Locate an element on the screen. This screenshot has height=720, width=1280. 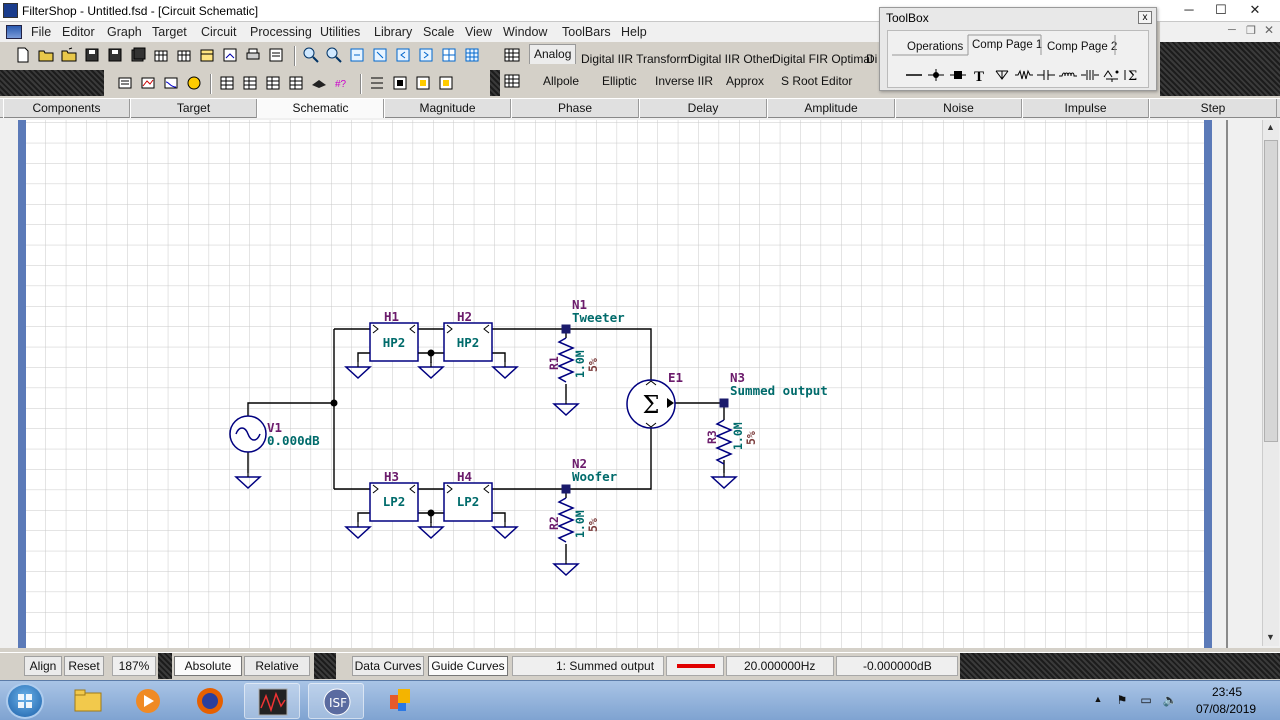
resistor-icon is located at coordinates (1024, 75).